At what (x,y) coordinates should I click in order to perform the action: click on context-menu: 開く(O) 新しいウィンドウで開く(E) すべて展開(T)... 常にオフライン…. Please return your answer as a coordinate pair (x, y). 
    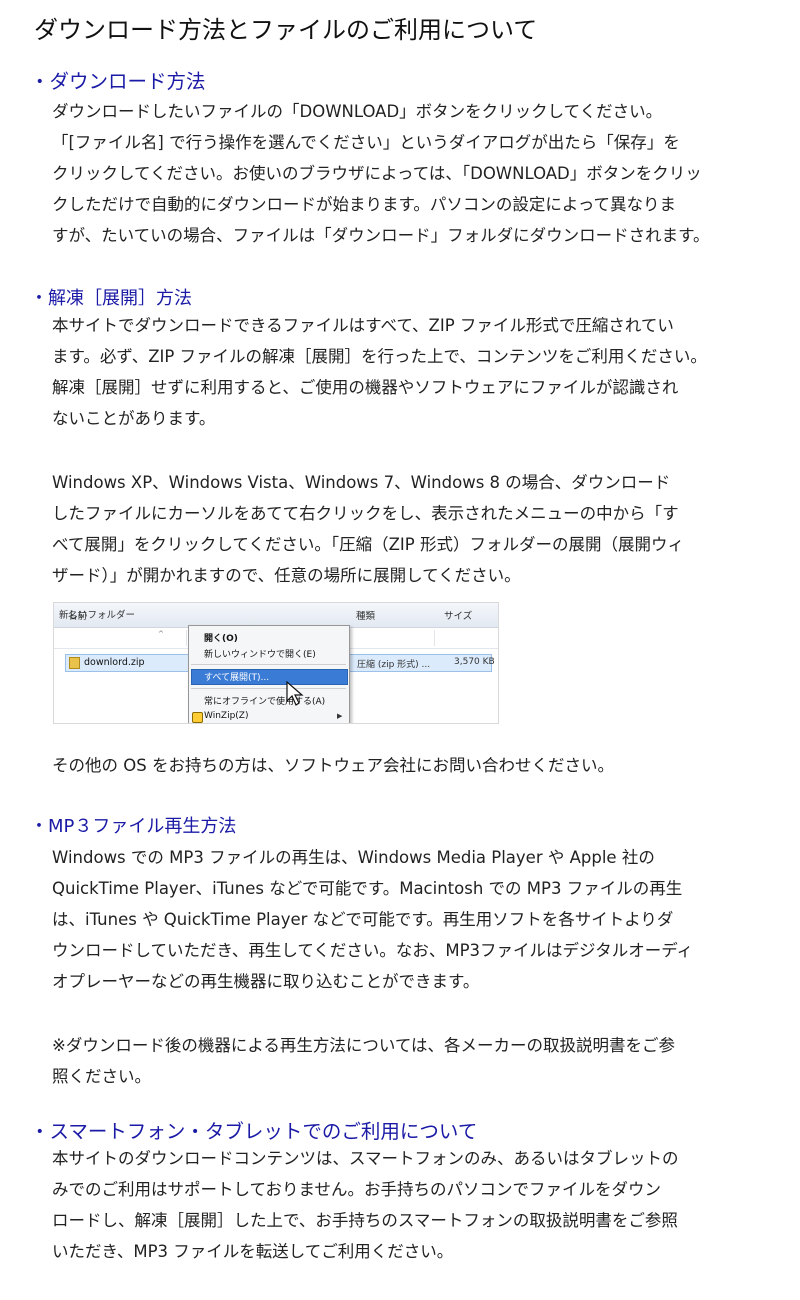
    Looking at the image, I should click on (269, 674).